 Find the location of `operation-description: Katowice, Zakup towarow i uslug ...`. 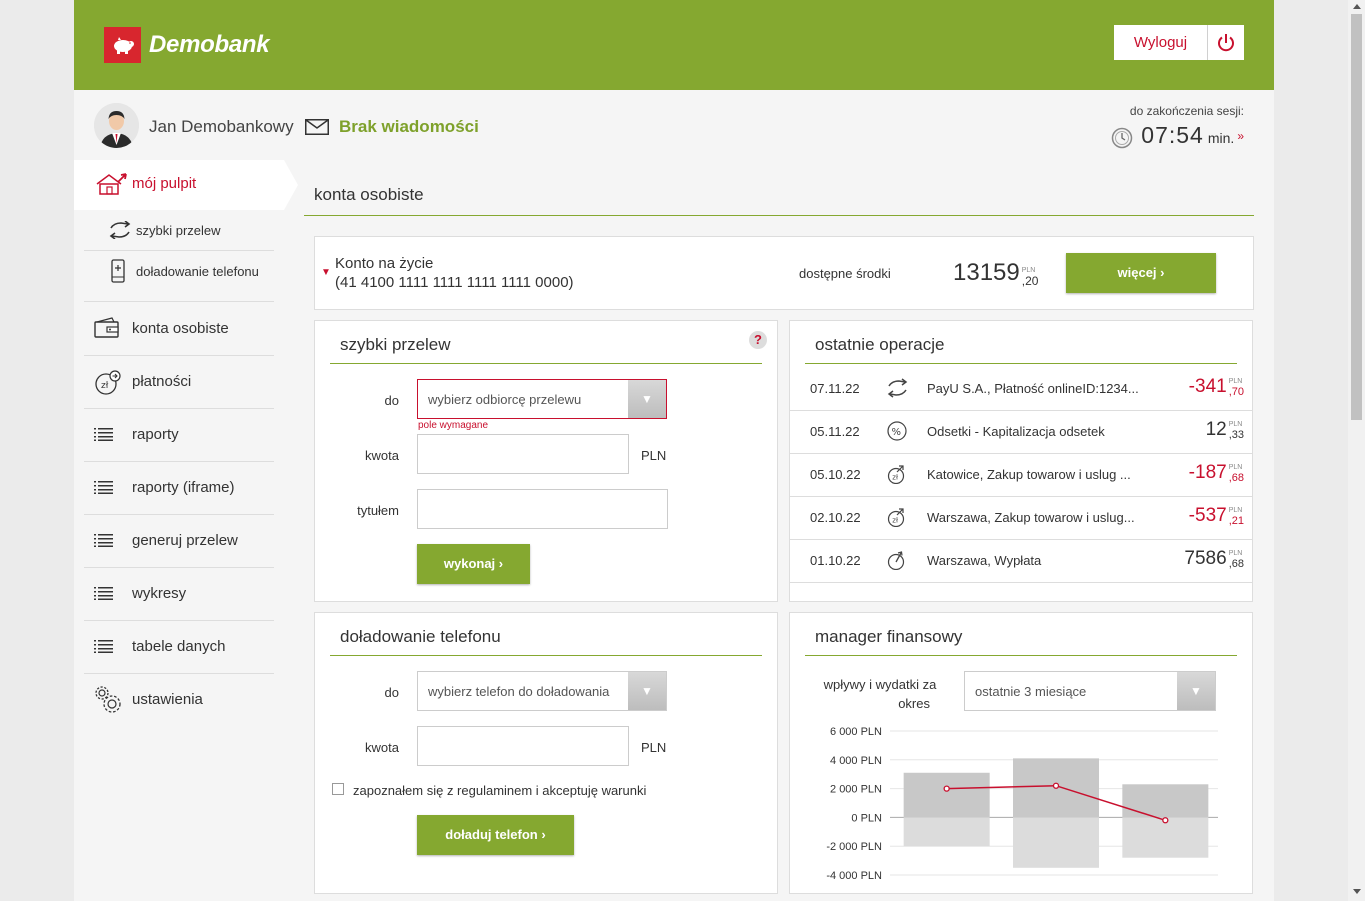

operation-description: Katowice, Zakup towarow i uslug ... is located at coordinates (1029, 474).